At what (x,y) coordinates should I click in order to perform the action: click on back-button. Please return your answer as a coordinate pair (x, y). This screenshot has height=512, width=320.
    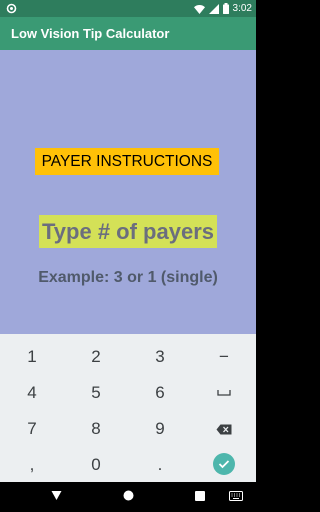
    Looking at the image, I should click on (56, 497).